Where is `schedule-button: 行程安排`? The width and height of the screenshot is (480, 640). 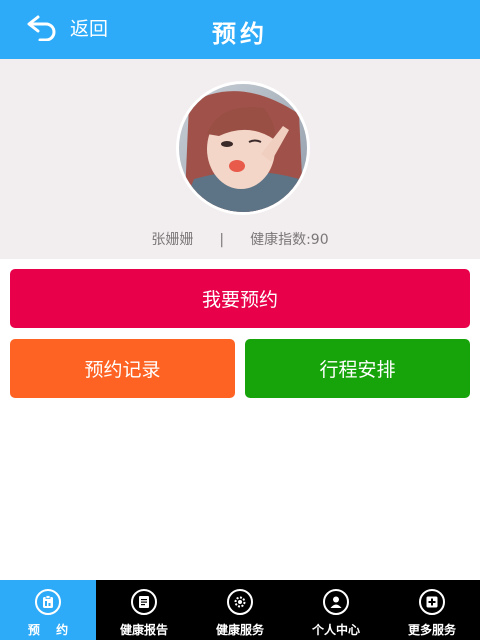
schedule-button: 行程安排 is located at coordinates (357, 368).